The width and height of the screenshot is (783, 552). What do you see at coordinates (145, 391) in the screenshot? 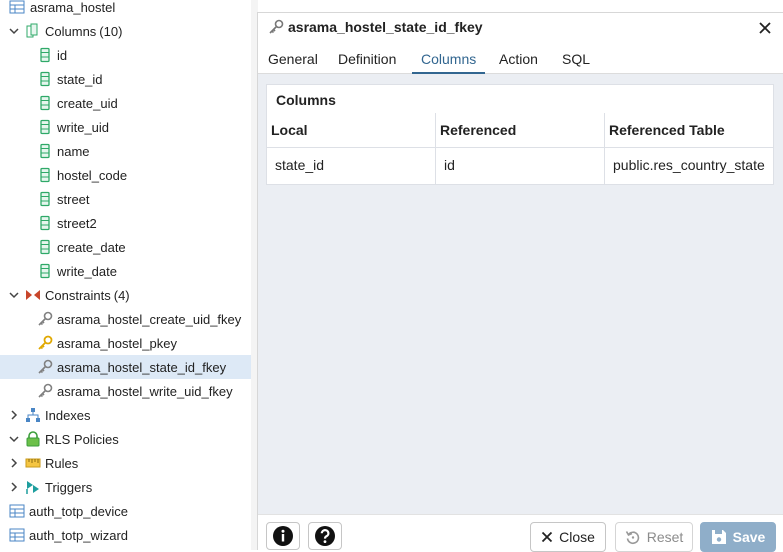
I see `constraint-name: asrama_hostel_write_uid_fkey` at bounding box center [145, 391].